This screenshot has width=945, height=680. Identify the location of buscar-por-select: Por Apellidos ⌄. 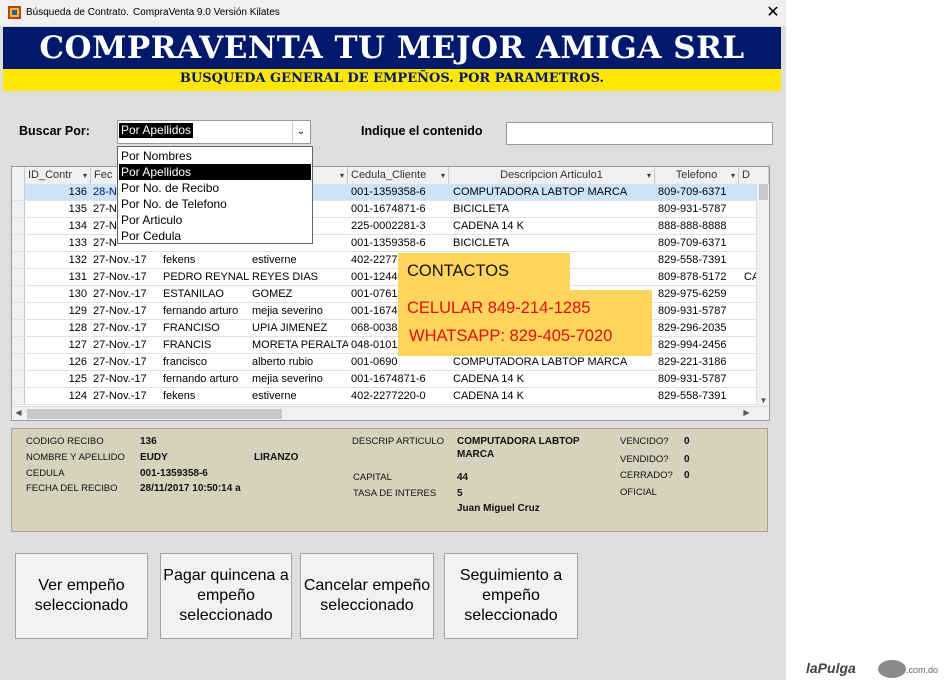
(214, 132).